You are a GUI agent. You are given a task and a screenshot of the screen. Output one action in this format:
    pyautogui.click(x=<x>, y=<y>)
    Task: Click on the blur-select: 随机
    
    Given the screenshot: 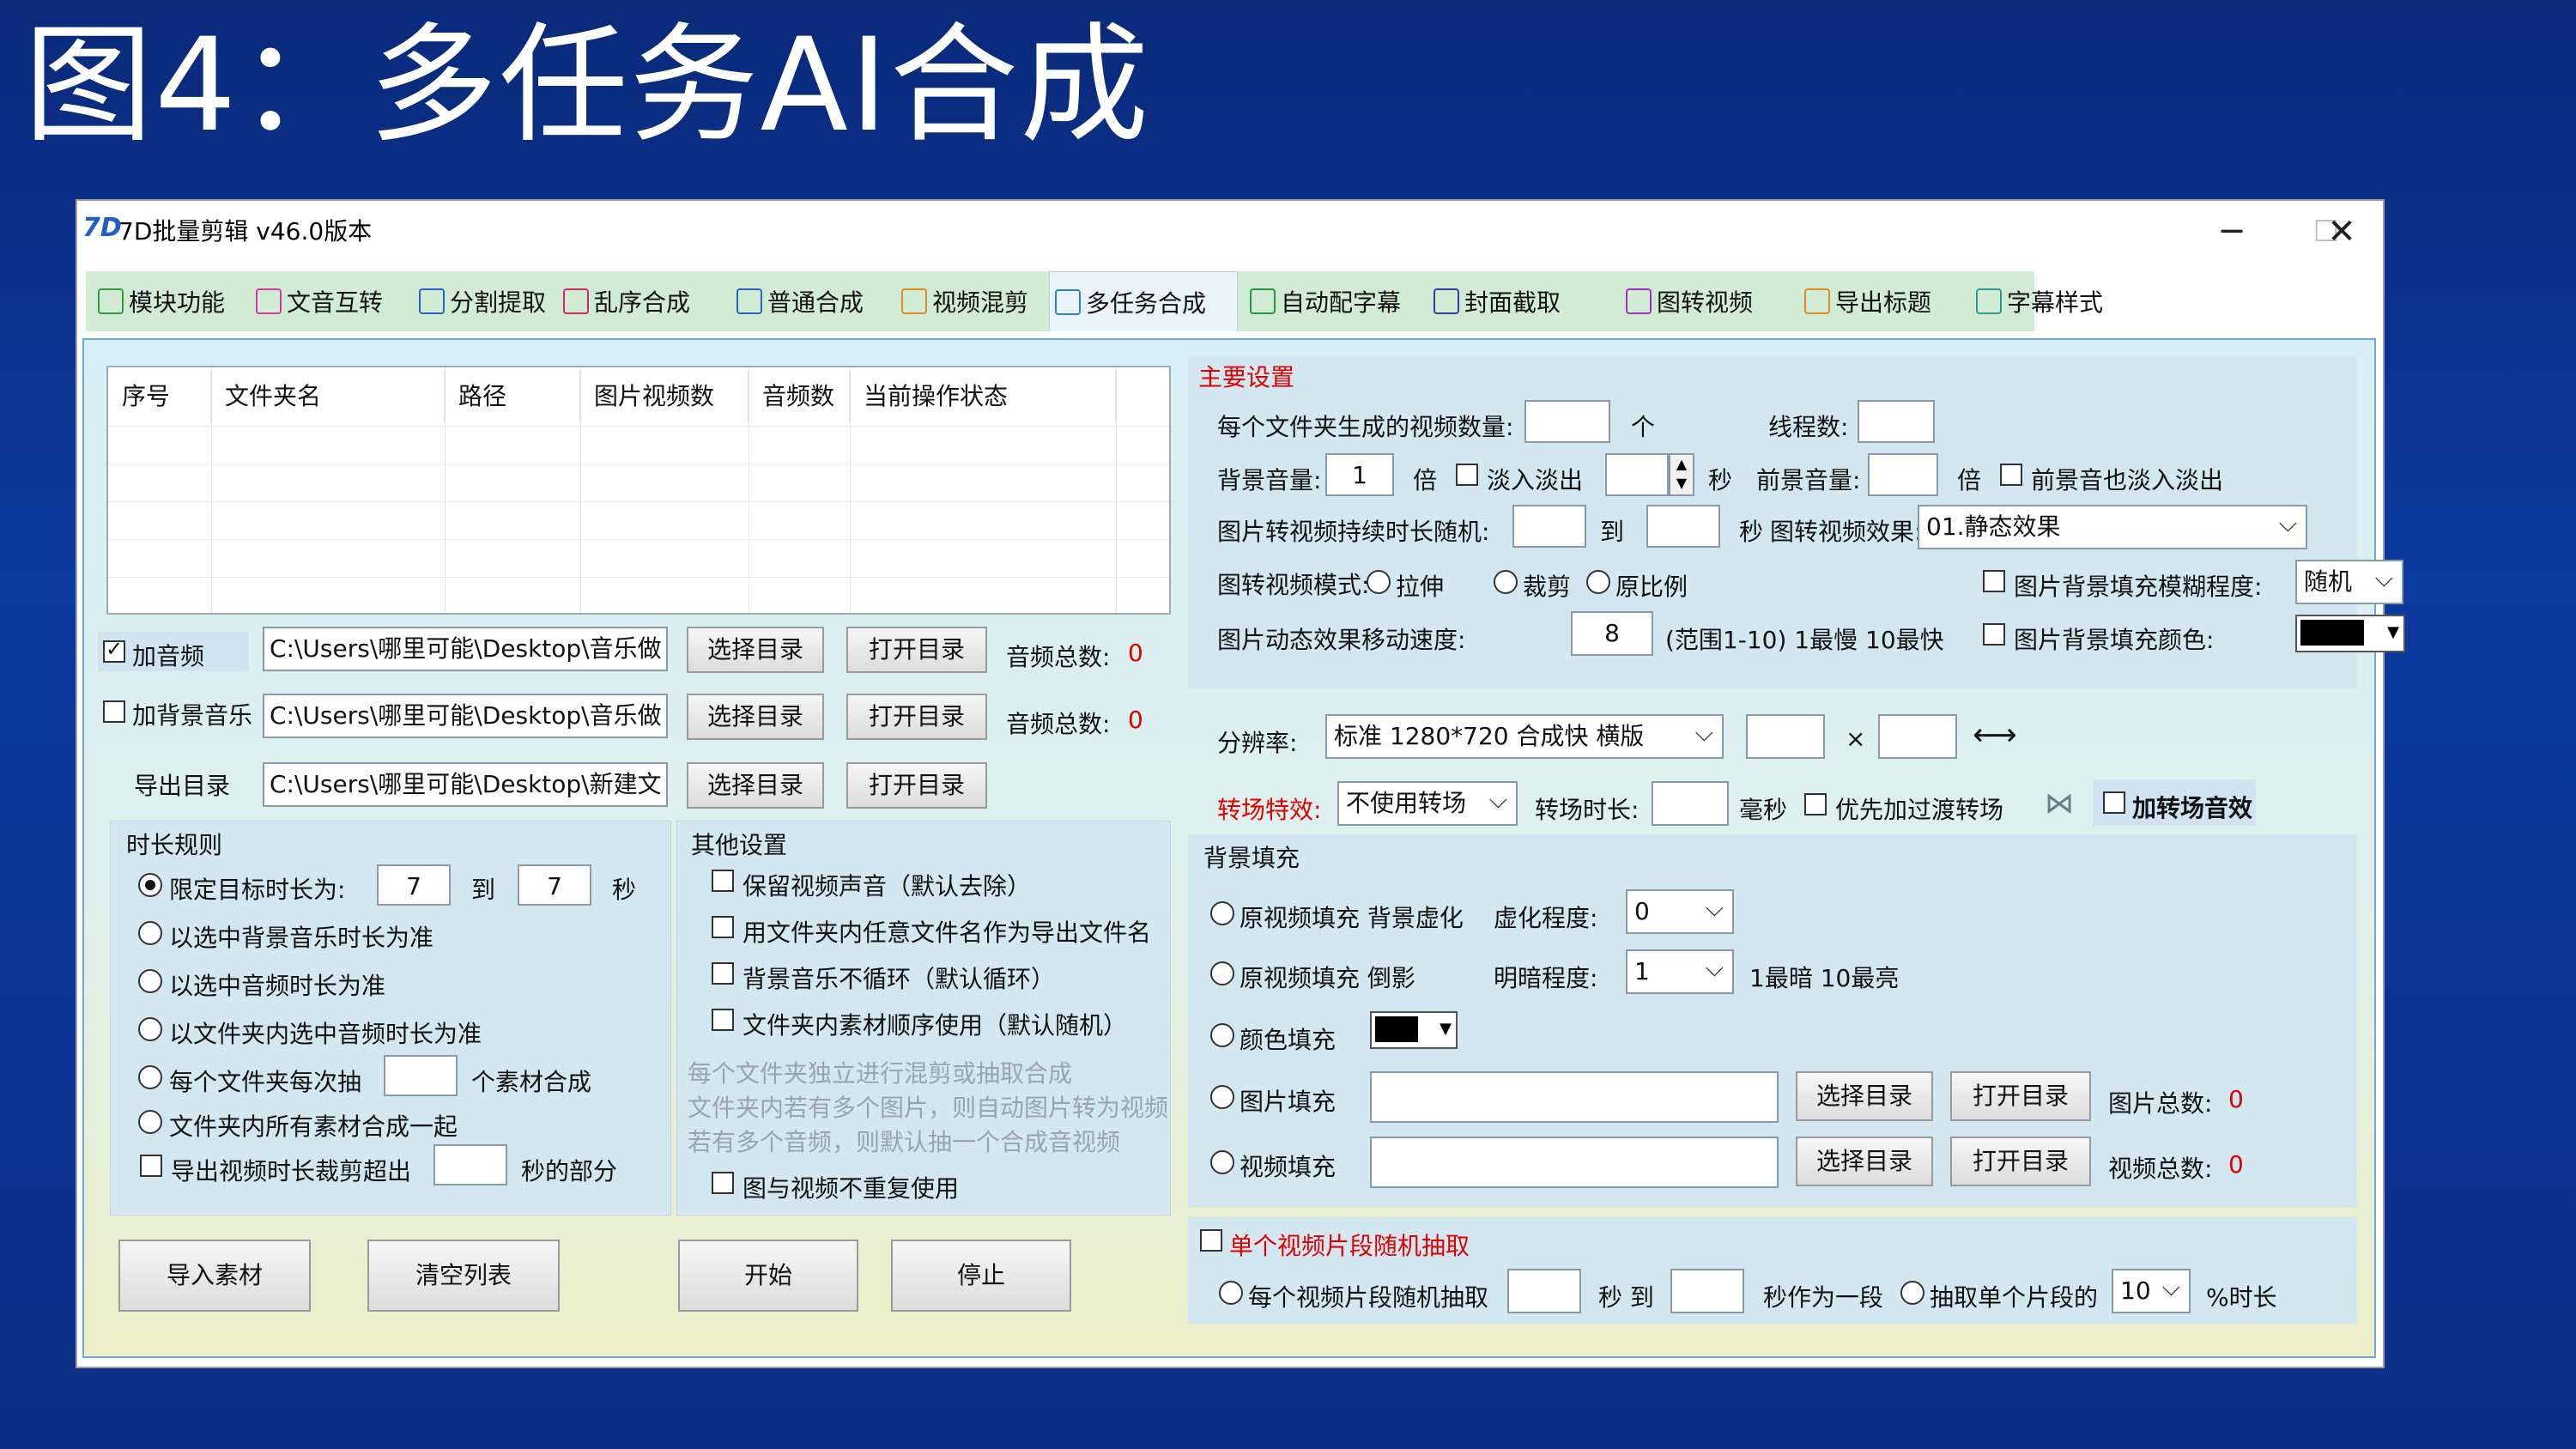 What is the action you would take?
    pyautogui.click(x=2349, y=582)
    